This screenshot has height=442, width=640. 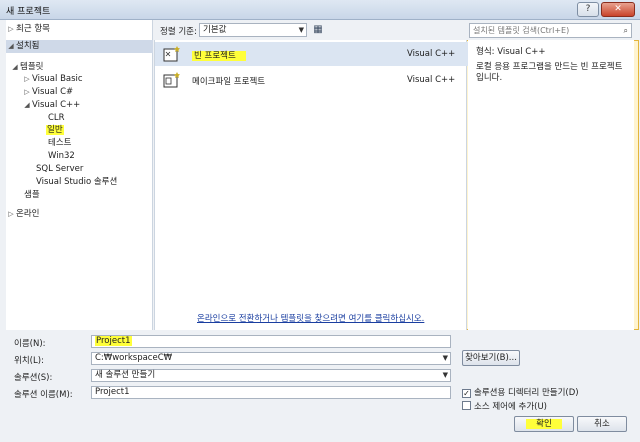 I want to click on grid-view-icon: ▦, so click(x=318, y=30).